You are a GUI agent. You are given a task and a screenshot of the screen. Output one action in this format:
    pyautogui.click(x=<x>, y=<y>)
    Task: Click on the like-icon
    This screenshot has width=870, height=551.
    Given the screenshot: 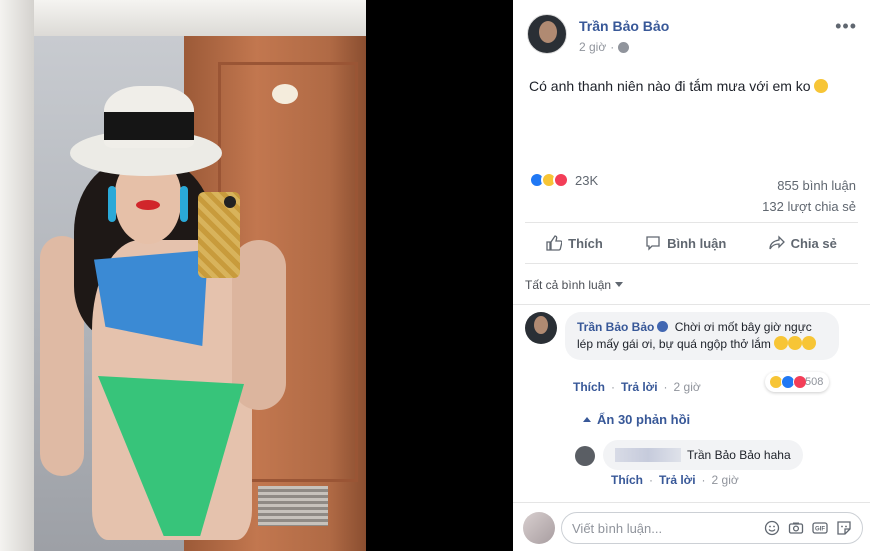 What is the action you would take?
    pyautogui.click(x=554, y=243)
    